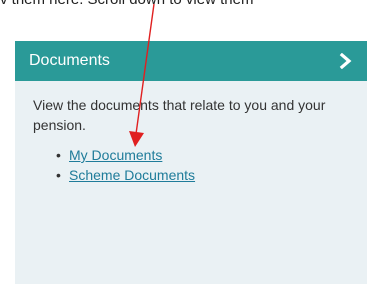 The image size is (367, 284). I want to click on my-documents-link: My Documents, so click(115, 155).